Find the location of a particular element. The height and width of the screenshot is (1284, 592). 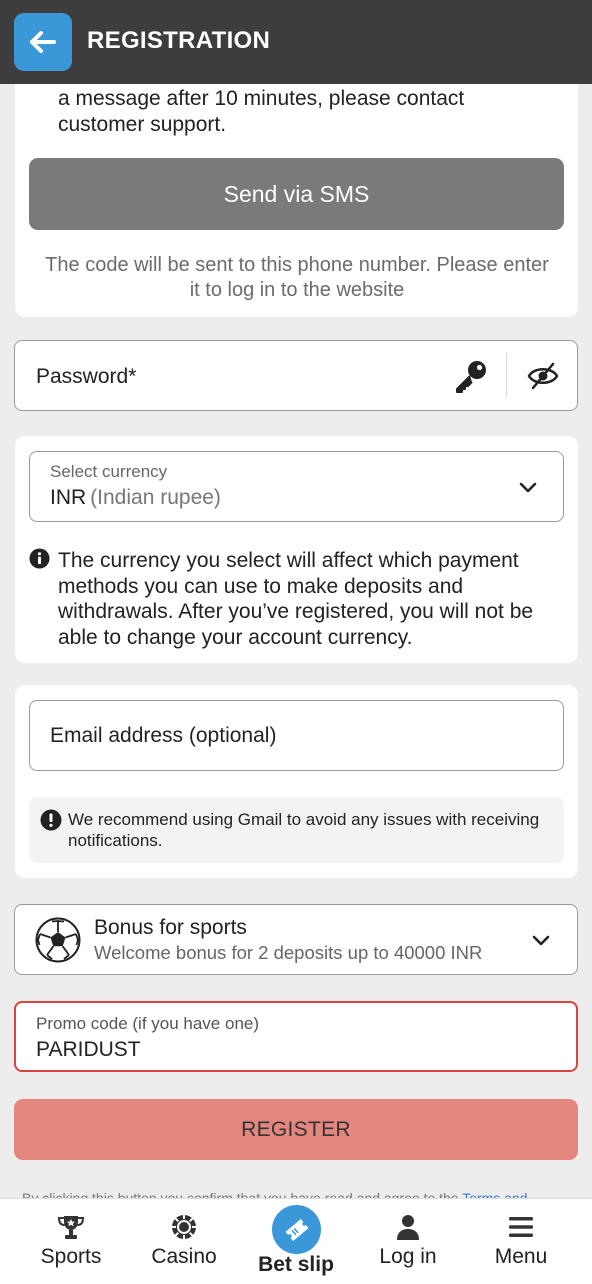

field-divider is located at coordinates (506, 375).